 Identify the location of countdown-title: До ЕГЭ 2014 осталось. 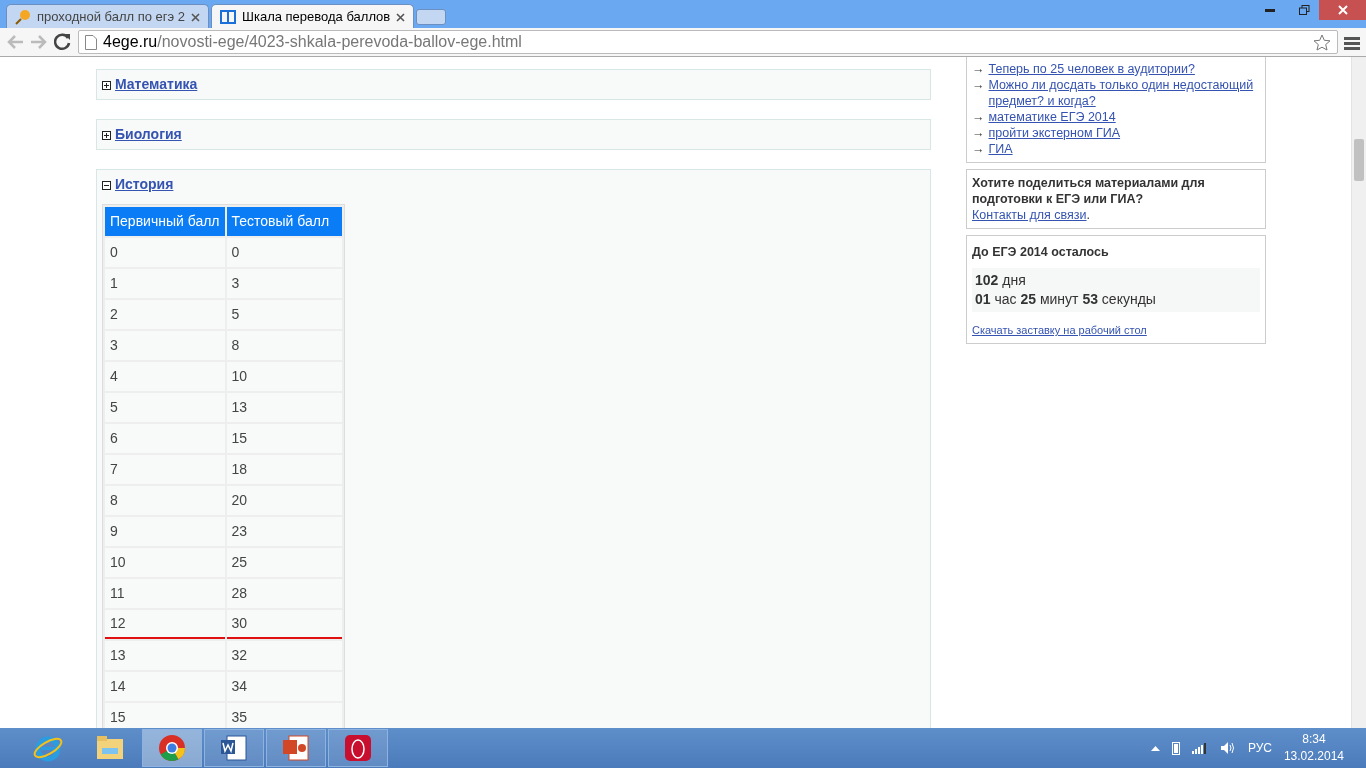
(1041, 252).